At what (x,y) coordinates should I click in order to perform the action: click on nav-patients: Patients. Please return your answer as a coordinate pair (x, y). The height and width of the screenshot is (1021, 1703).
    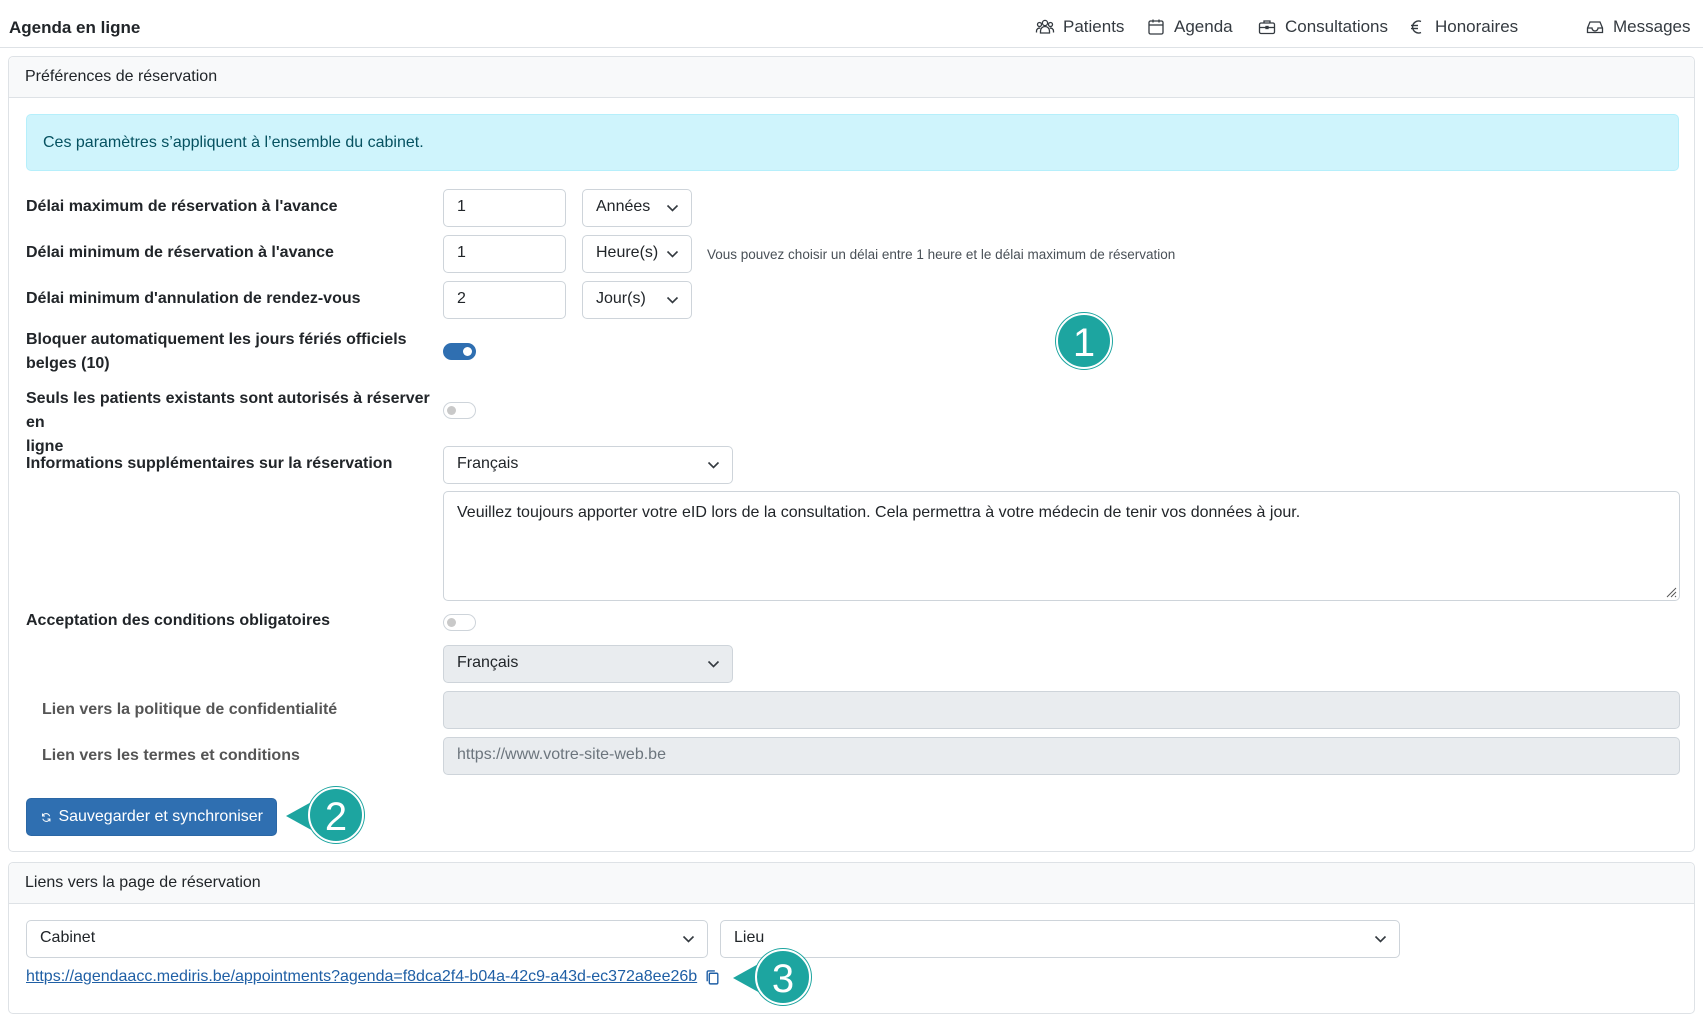
    Looking at the image, I should click on (1079, 27).